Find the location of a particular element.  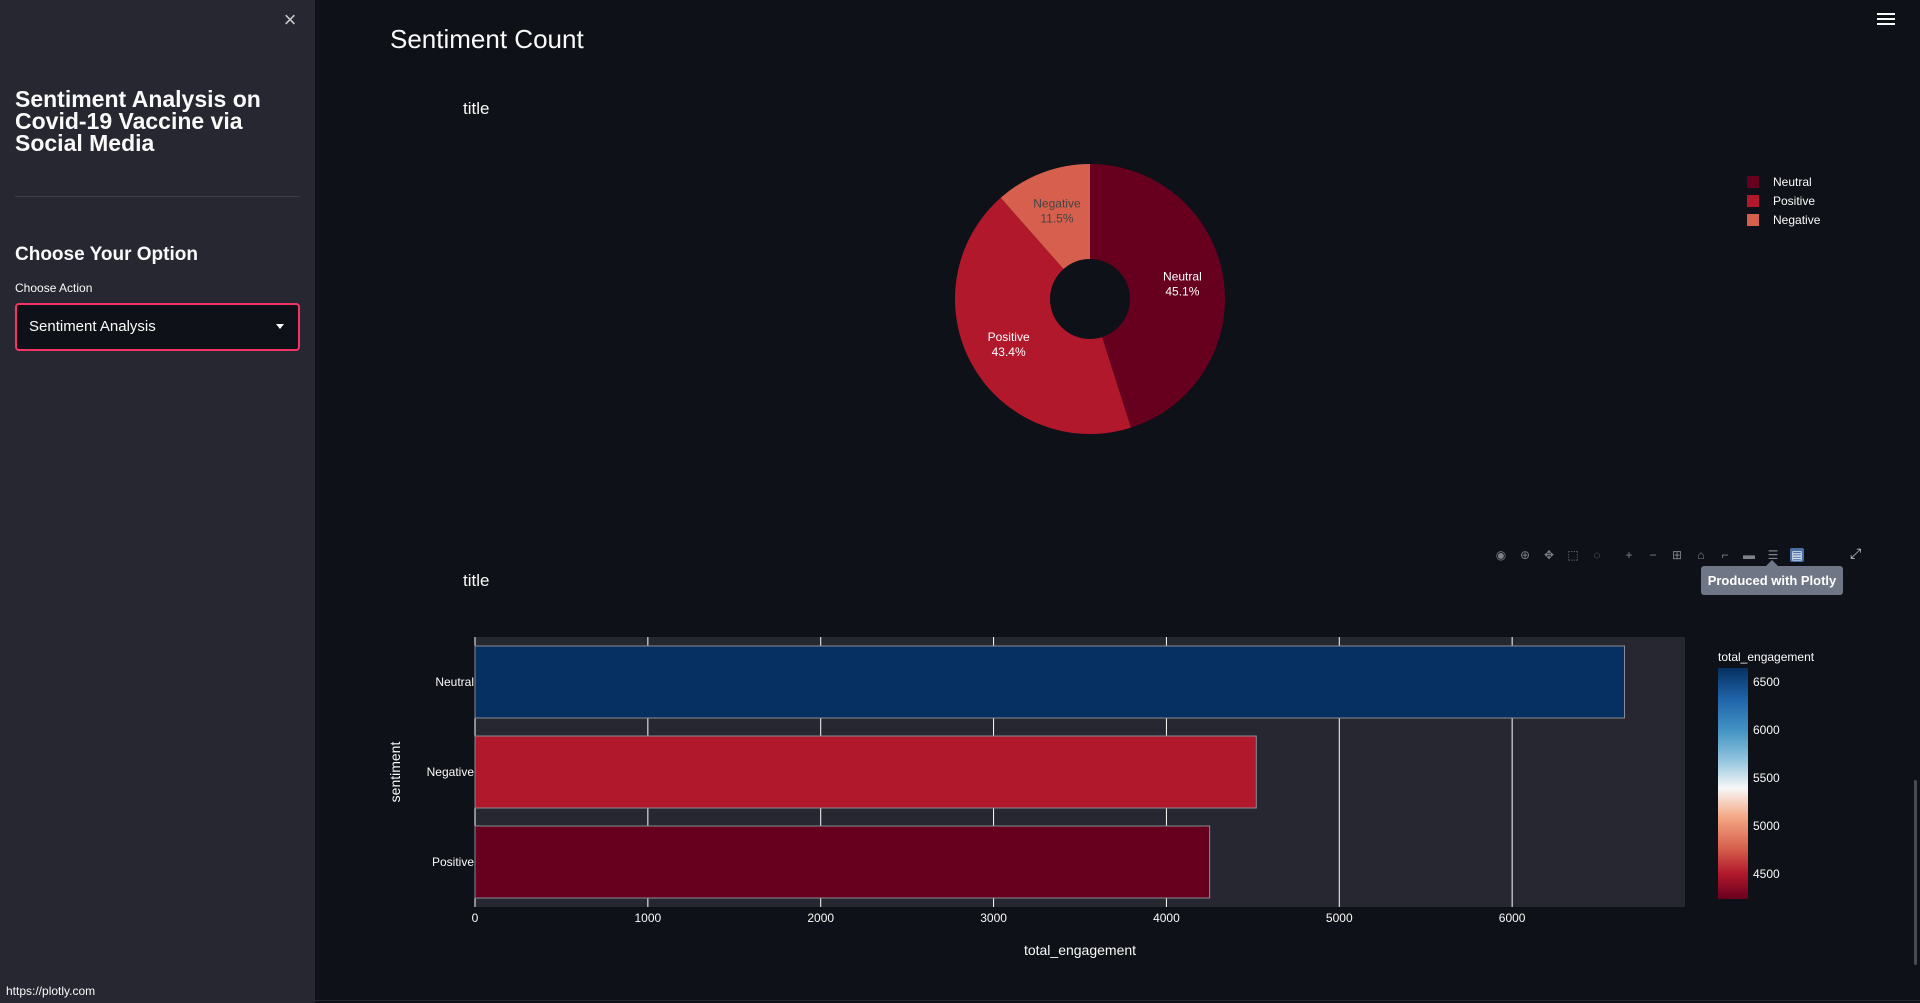

reset-axes-icon: ⌂ is located at coordinates (1701, 555).